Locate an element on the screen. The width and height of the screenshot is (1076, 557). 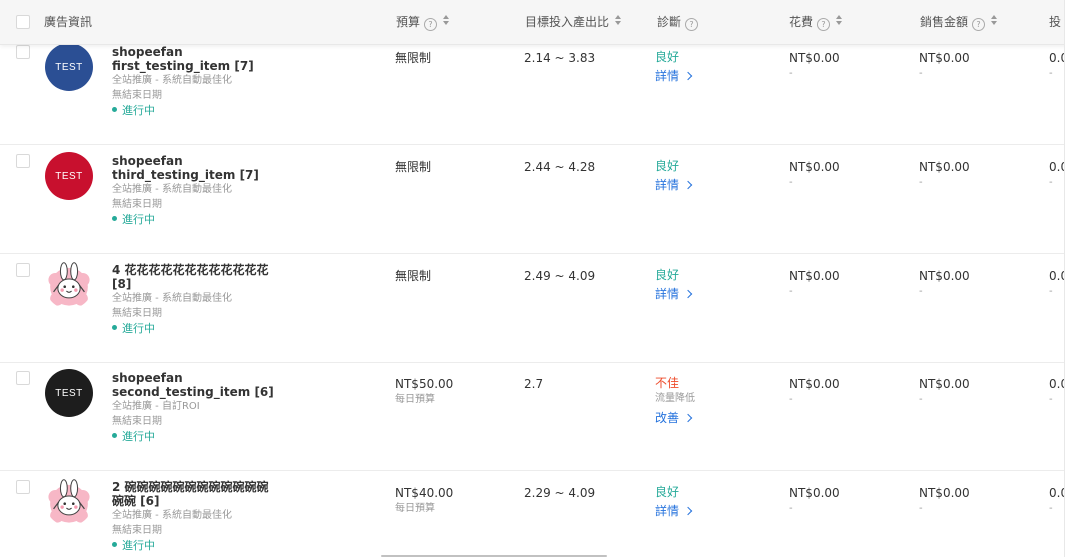
column-budget: 預算? is located at coordinates (423, 22).